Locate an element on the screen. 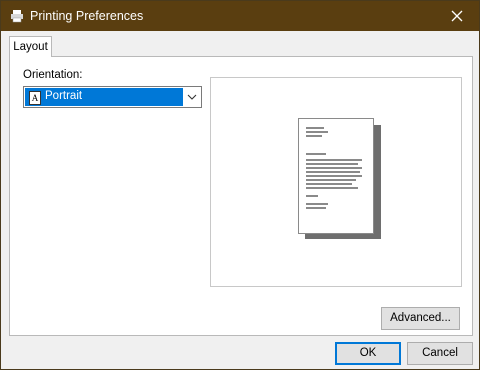 This screenshot has height=370, width=480. orientation-selected-item: A Portrait is located at coordinates (104, 97).